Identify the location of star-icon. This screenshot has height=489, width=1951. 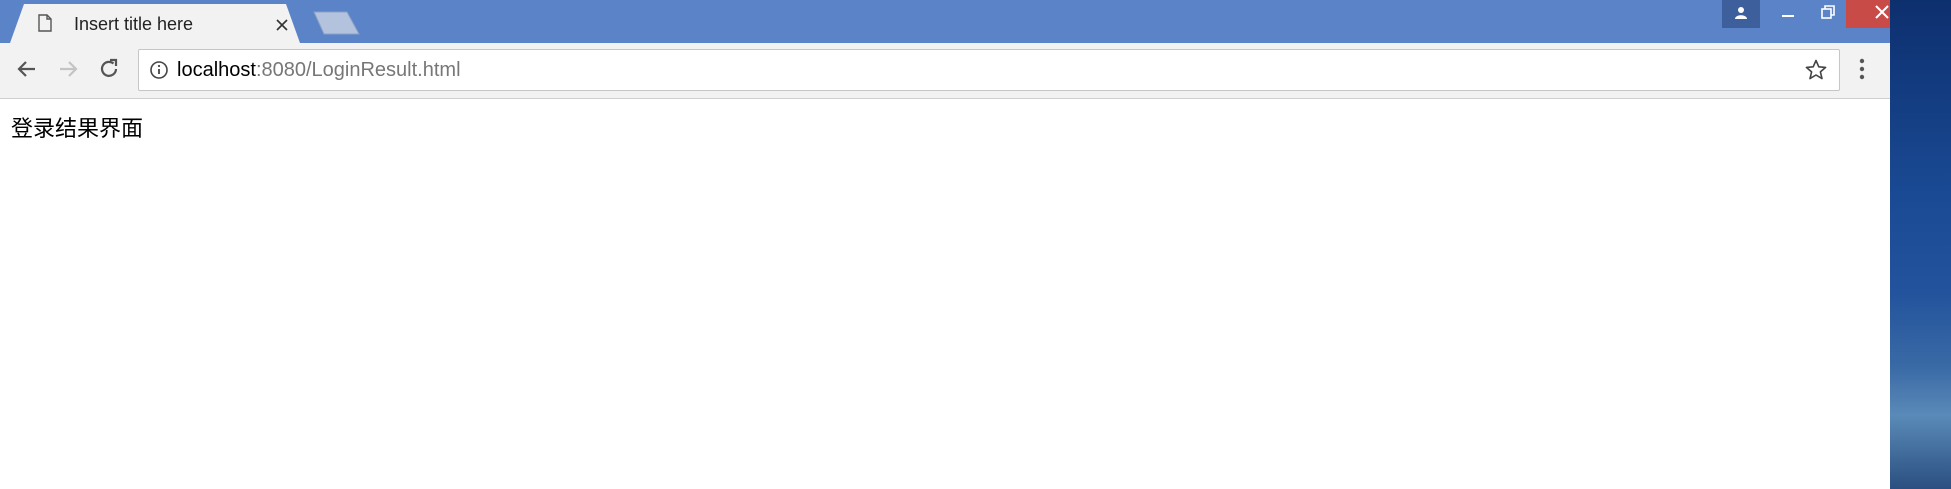
(1816, 72).